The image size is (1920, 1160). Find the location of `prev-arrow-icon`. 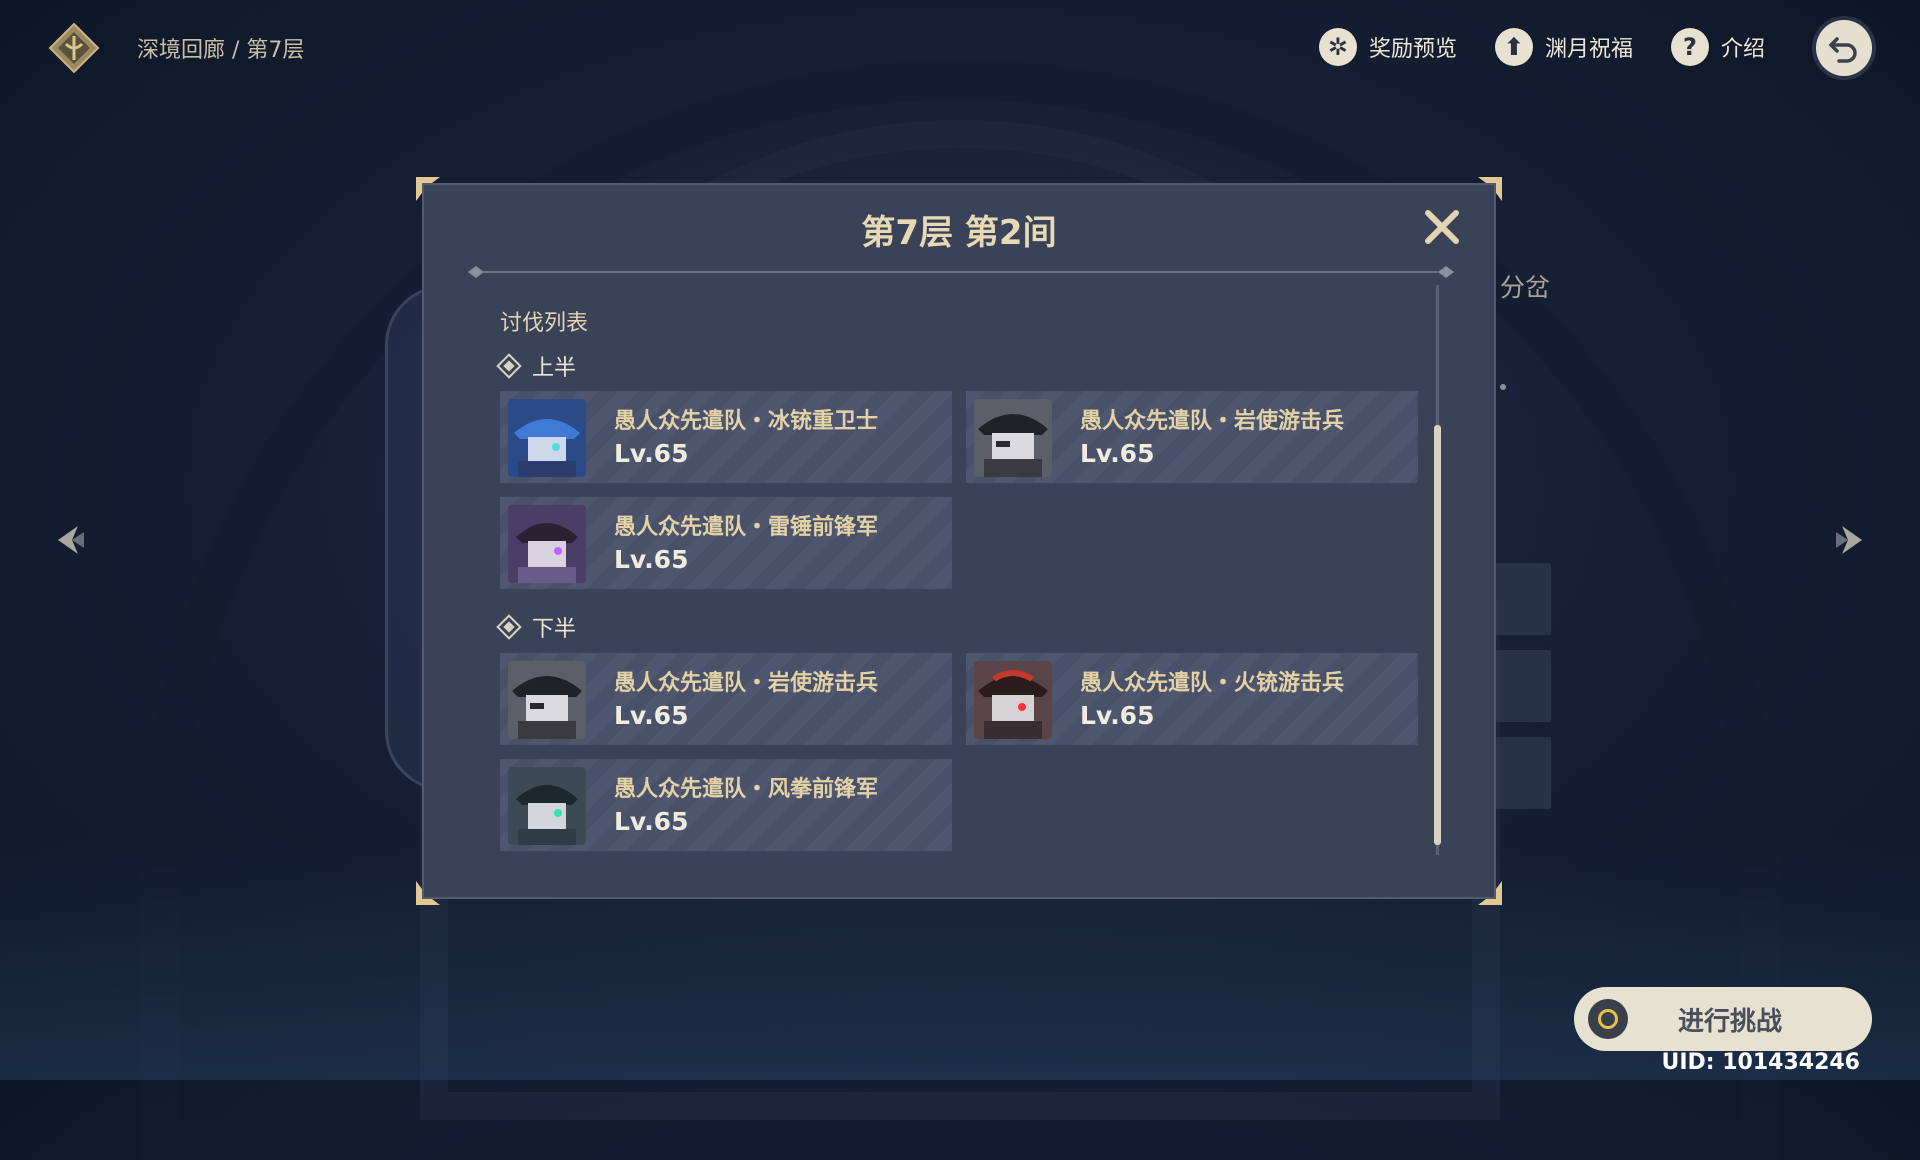

prev-arrow-icon is located at coordinates (74, 540).